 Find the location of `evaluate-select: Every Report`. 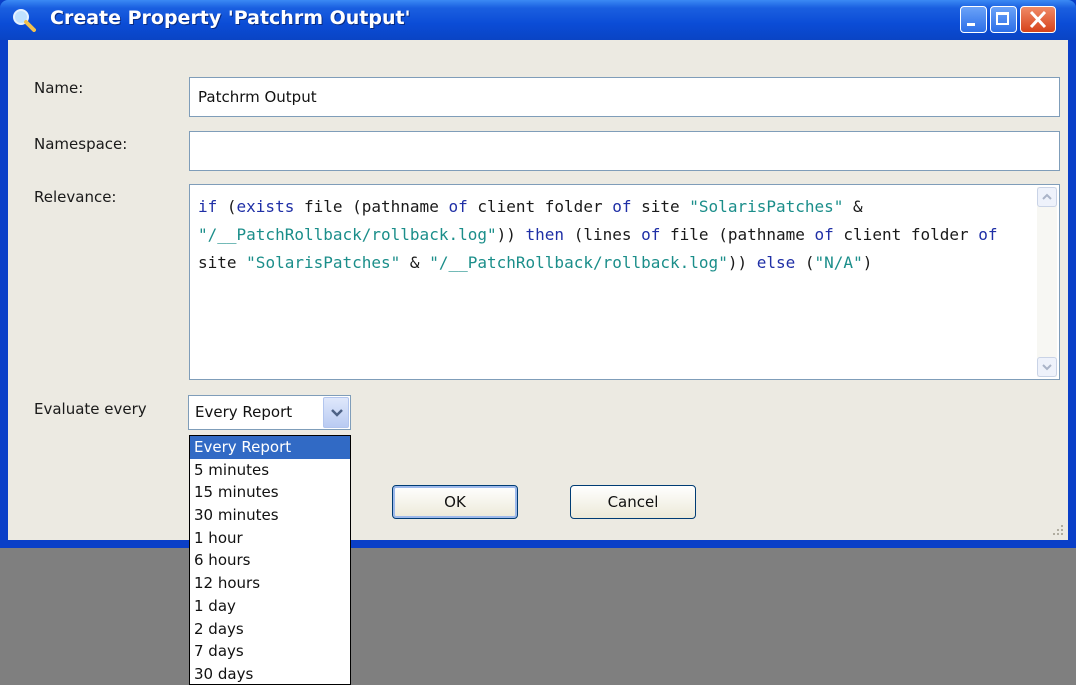

evaluate-select: Every Report is located at coordinates (269, 412).